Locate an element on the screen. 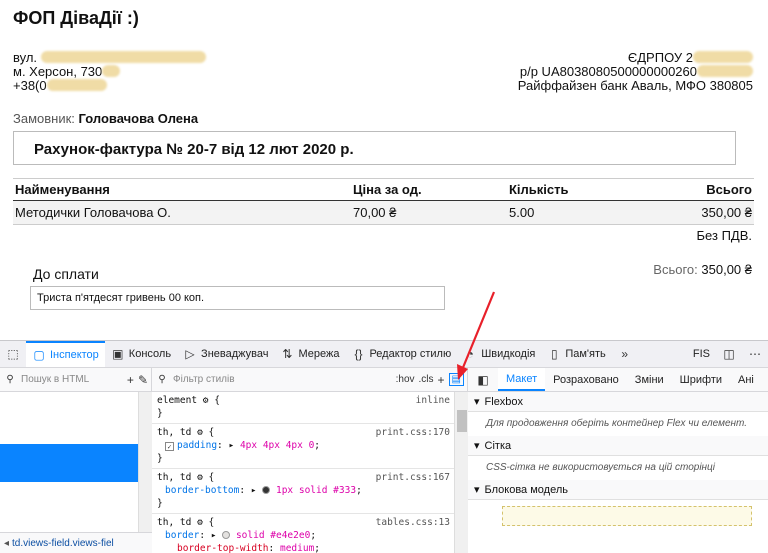 The width and height of the screenshot is (768, 553). vat-note: Без ПДВ. is located at coordinates (724, 235).